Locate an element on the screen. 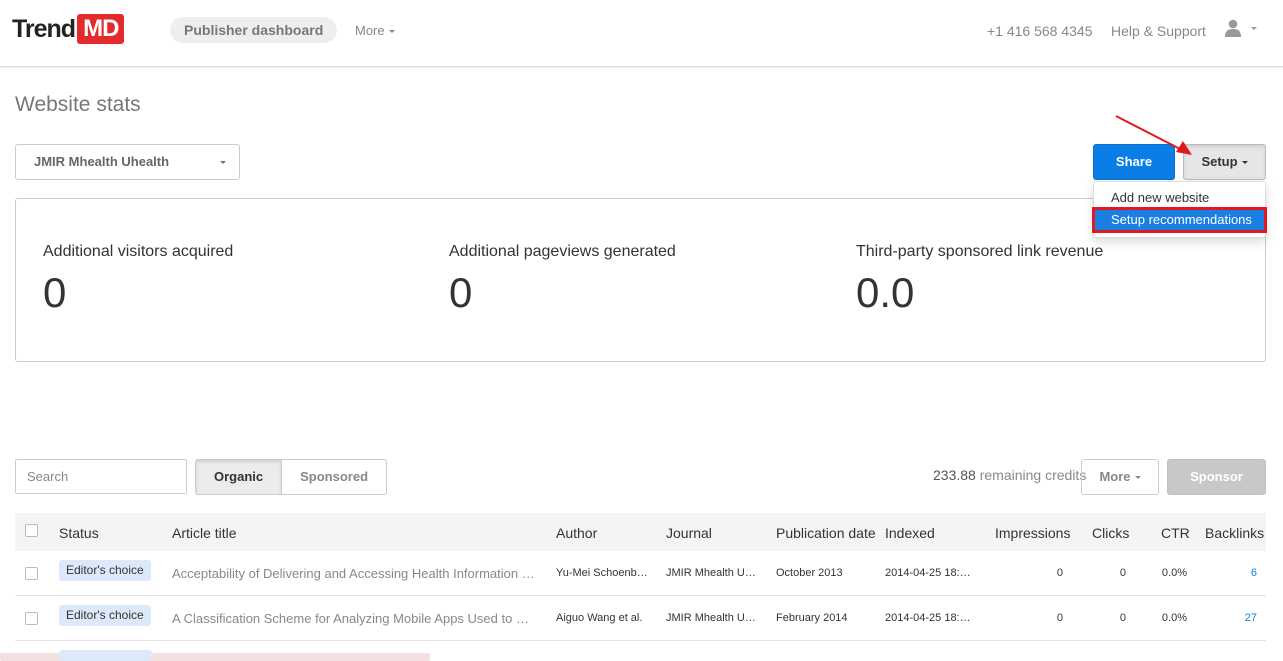  author-cell: Aiguo Wang et al. is located at coordinates (599, 618).